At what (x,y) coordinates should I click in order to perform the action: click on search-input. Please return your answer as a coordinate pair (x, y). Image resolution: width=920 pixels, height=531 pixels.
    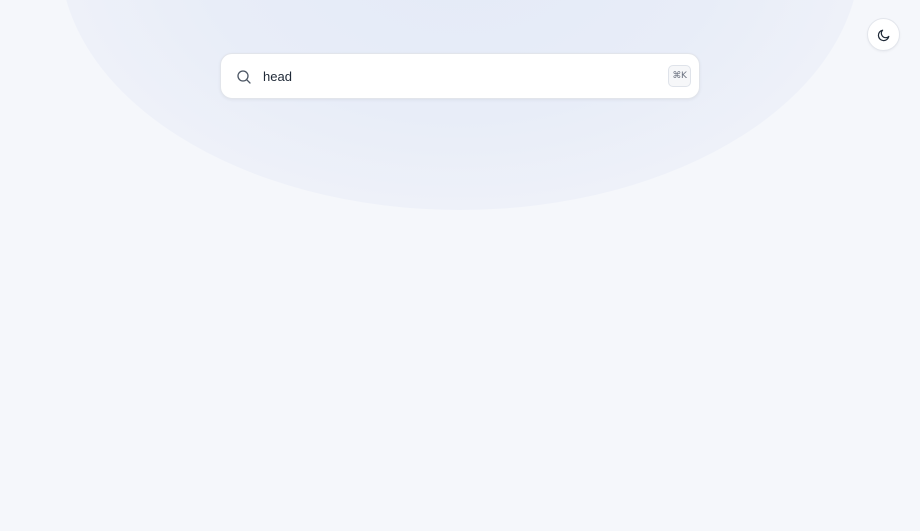
    Looking at the image, I should click on (460, 76).